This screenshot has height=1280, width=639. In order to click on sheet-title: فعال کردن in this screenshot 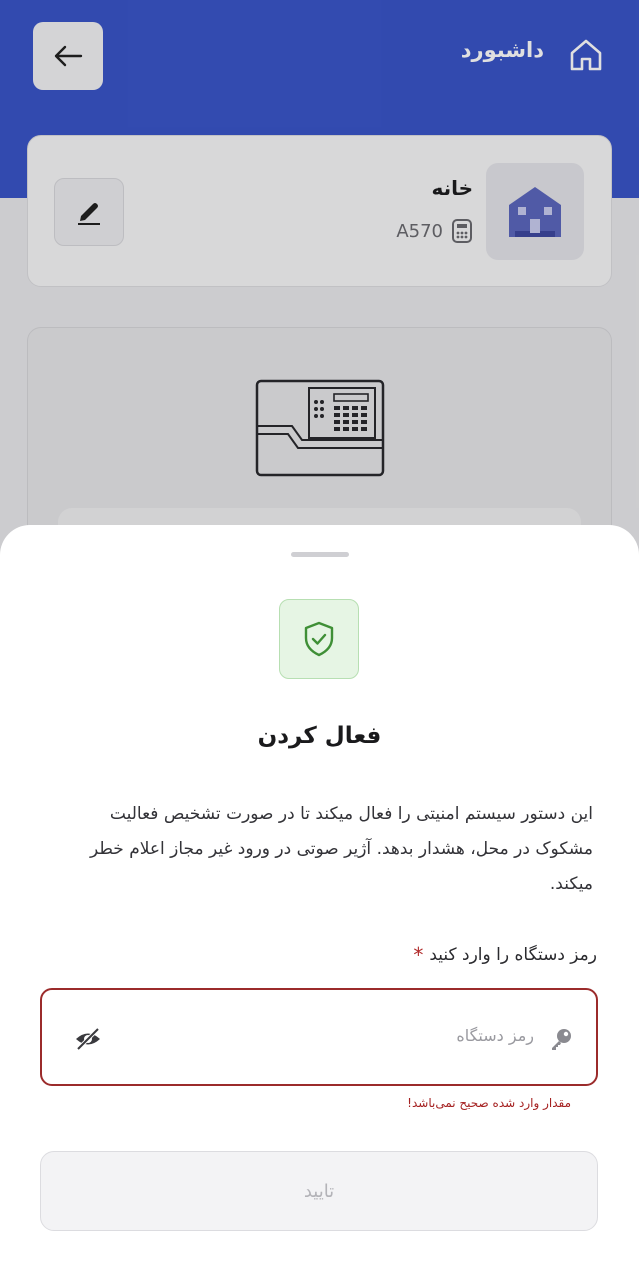, I will do `click(319, 736)`.